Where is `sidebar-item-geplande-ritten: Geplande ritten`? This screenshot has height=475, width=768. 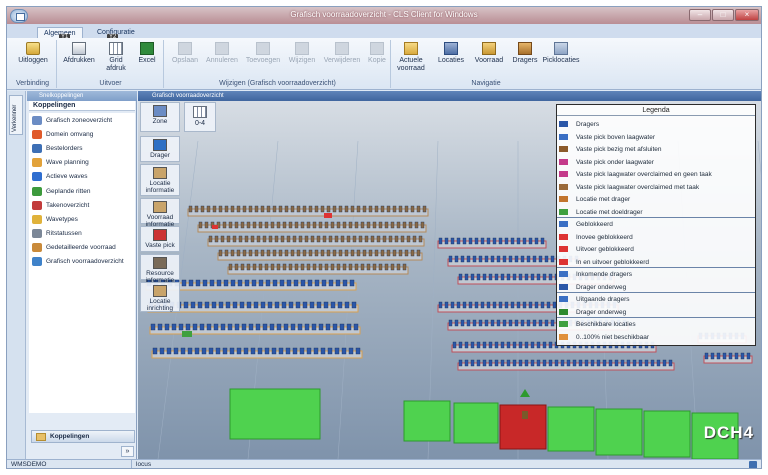 sidebar-item-geplande-ritten: Geplande ritten is located at coordinates (82, 191).